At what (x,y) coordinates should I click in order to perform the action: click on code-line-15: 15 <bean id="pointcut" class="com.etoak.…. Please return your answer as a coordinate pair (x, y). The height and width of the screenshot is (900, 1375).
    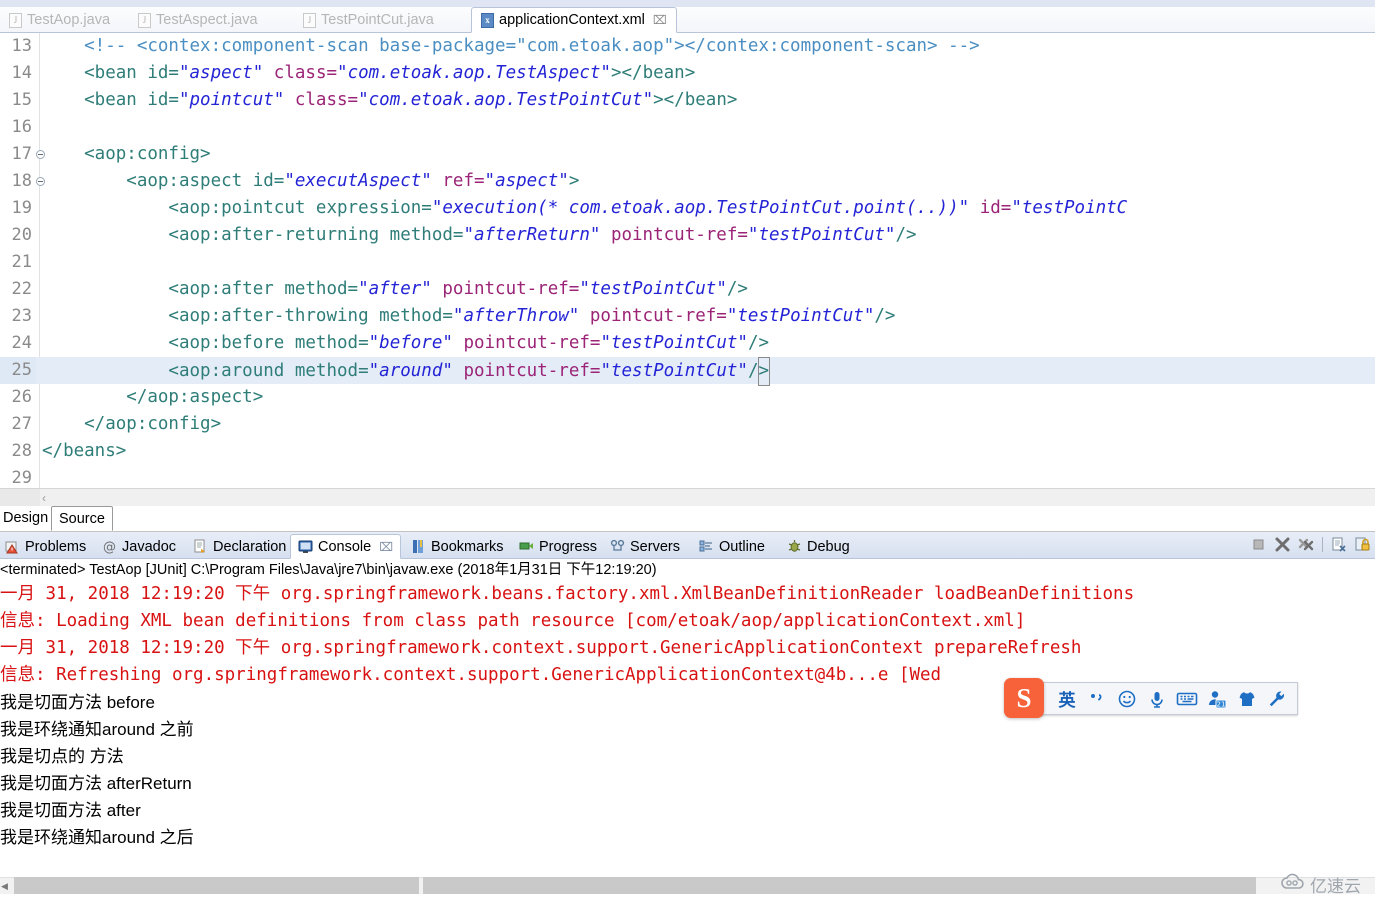
    Looking at the image, I should click on (687, 100).